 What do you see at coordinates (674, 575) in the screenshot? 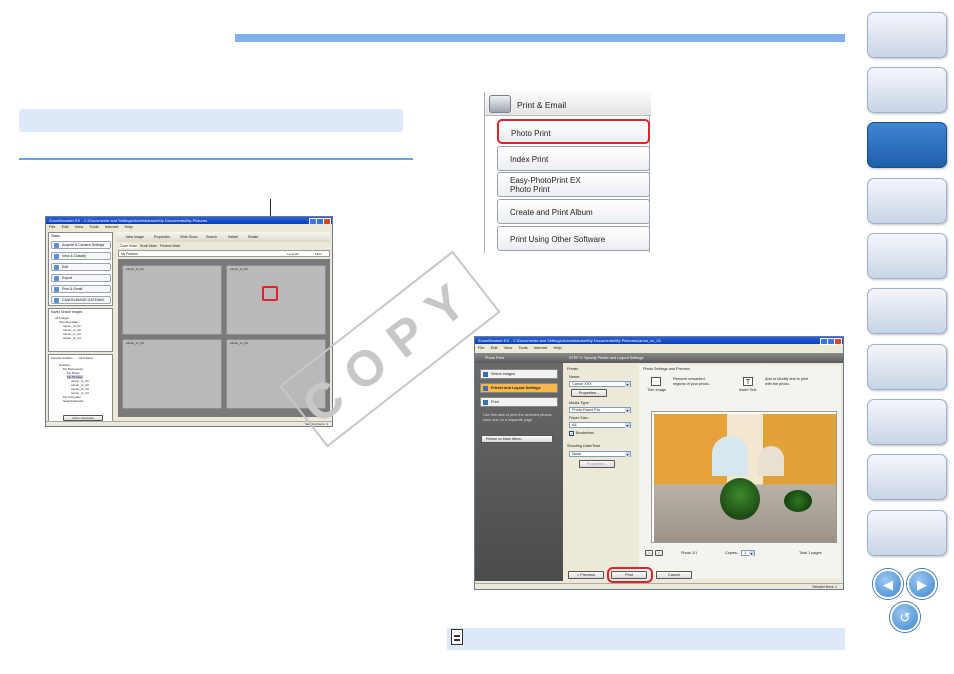
I see `cancel-button: Cancel` at bounding box center [674, 575].